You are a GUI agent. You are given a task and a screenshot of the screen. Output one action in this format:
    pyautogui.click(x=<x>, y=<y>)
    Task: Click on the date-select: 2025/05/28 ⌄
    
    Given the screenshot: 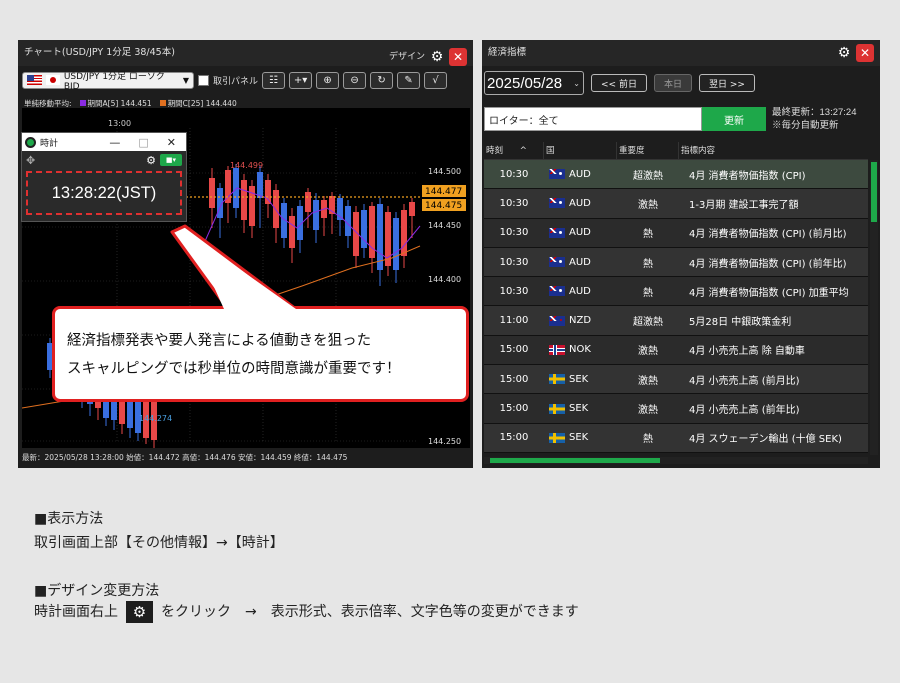 What is the action you would take?
    pyautogui.click(x=534, y=83)
    